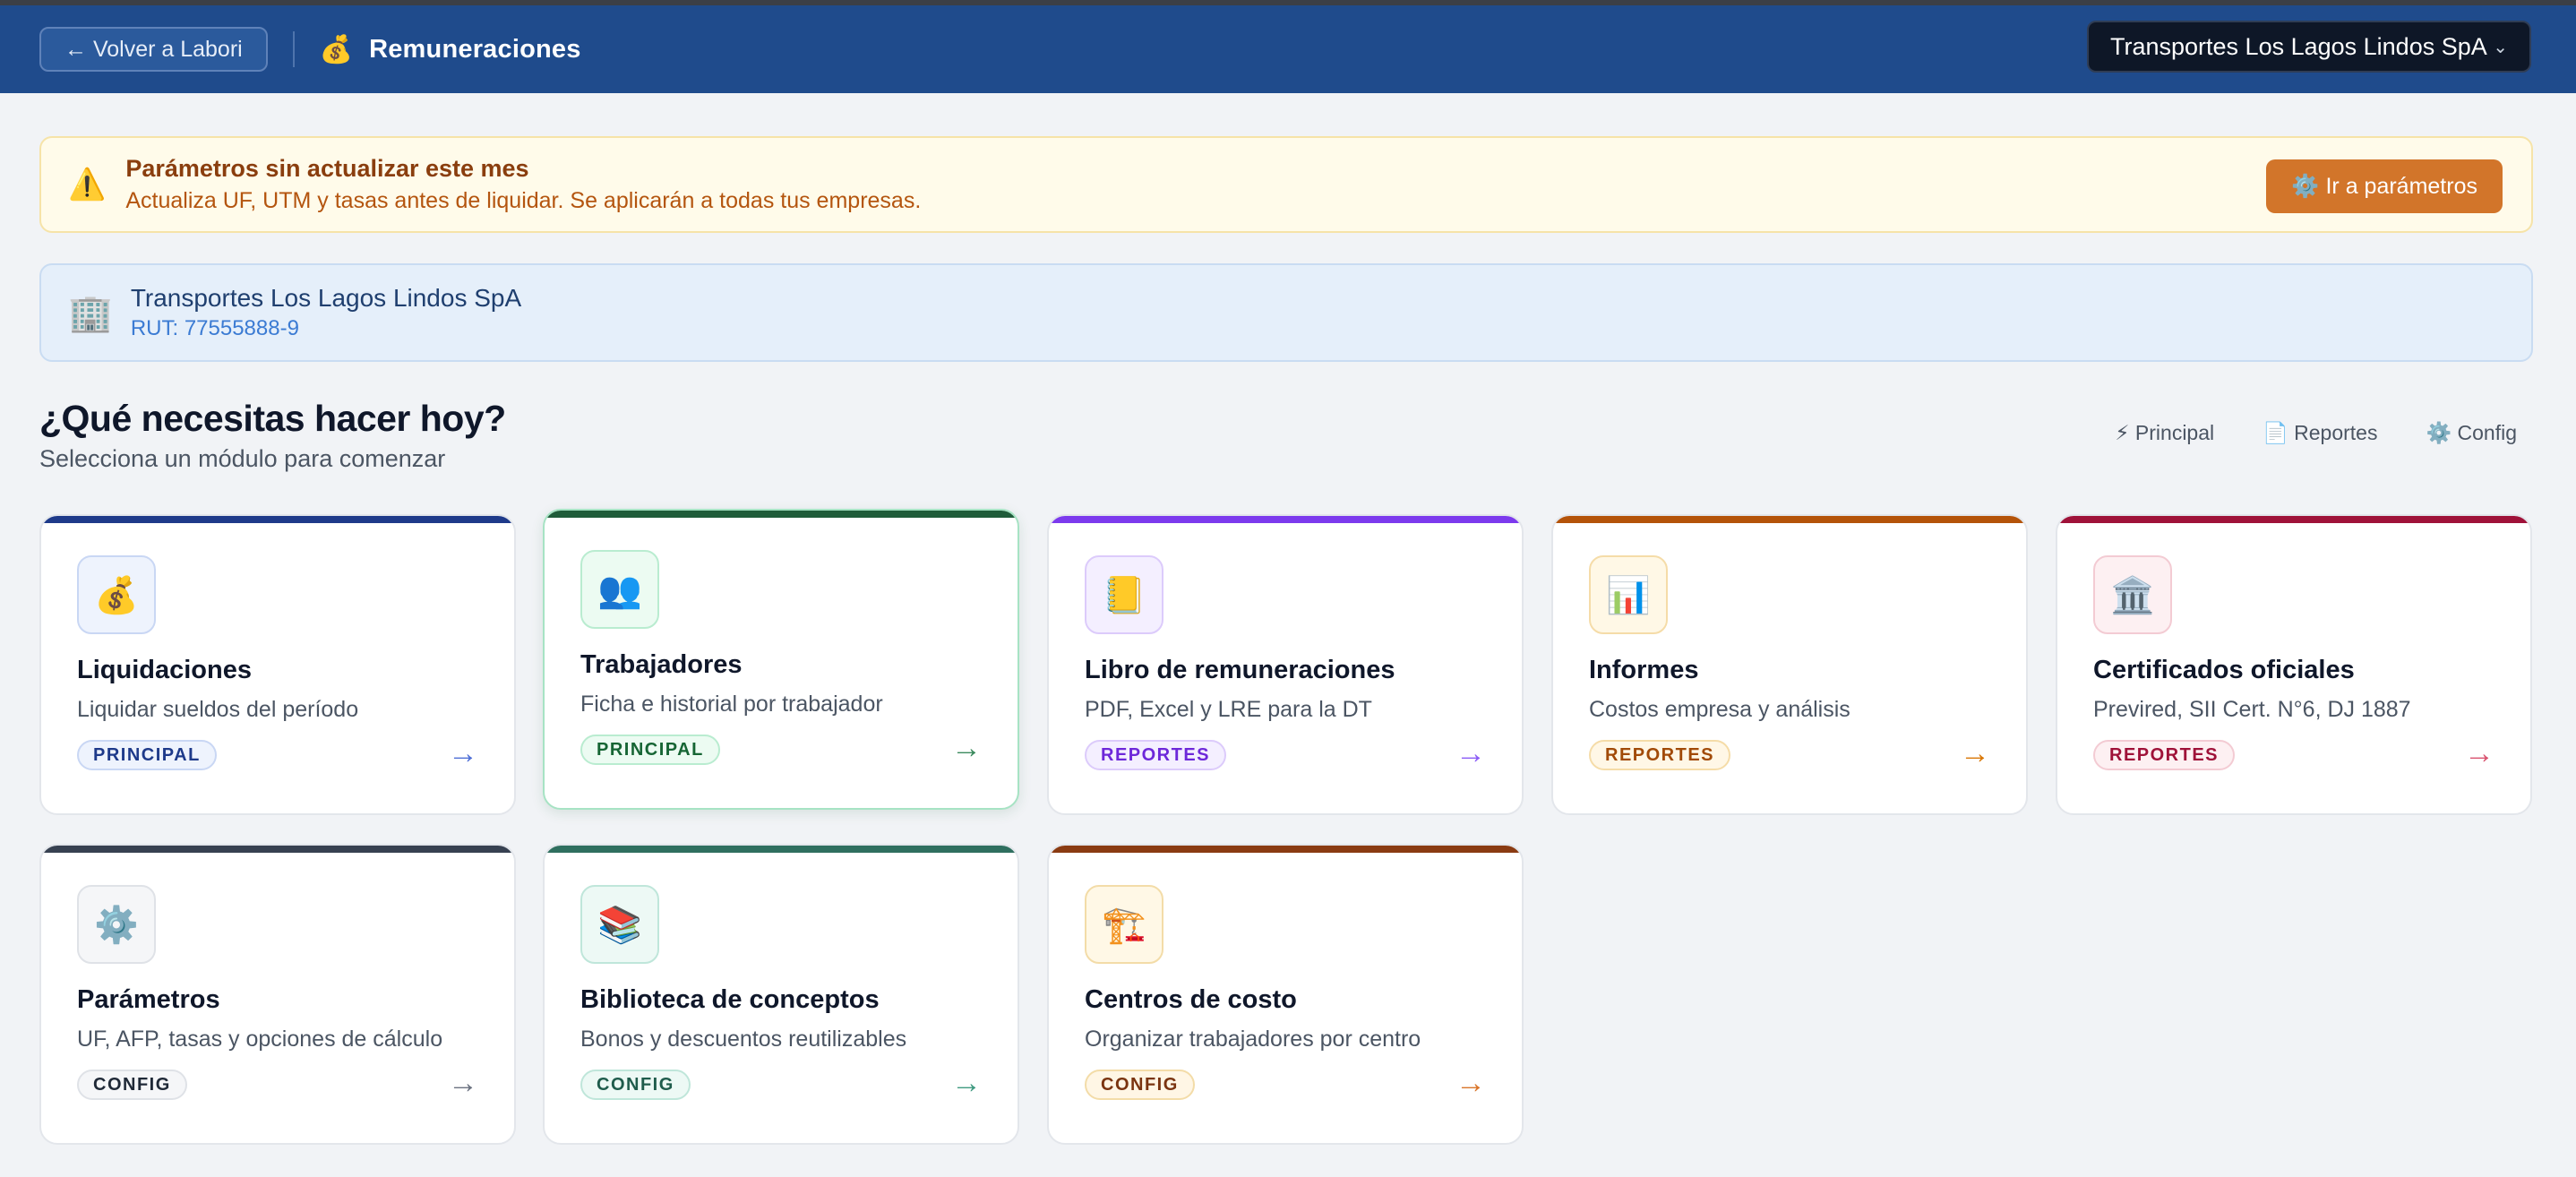 The image size is (2576, 1177). Describe the element at coordinates (475, 49) in the screenshot. I see `app-title: Remuneraciones` at that location.